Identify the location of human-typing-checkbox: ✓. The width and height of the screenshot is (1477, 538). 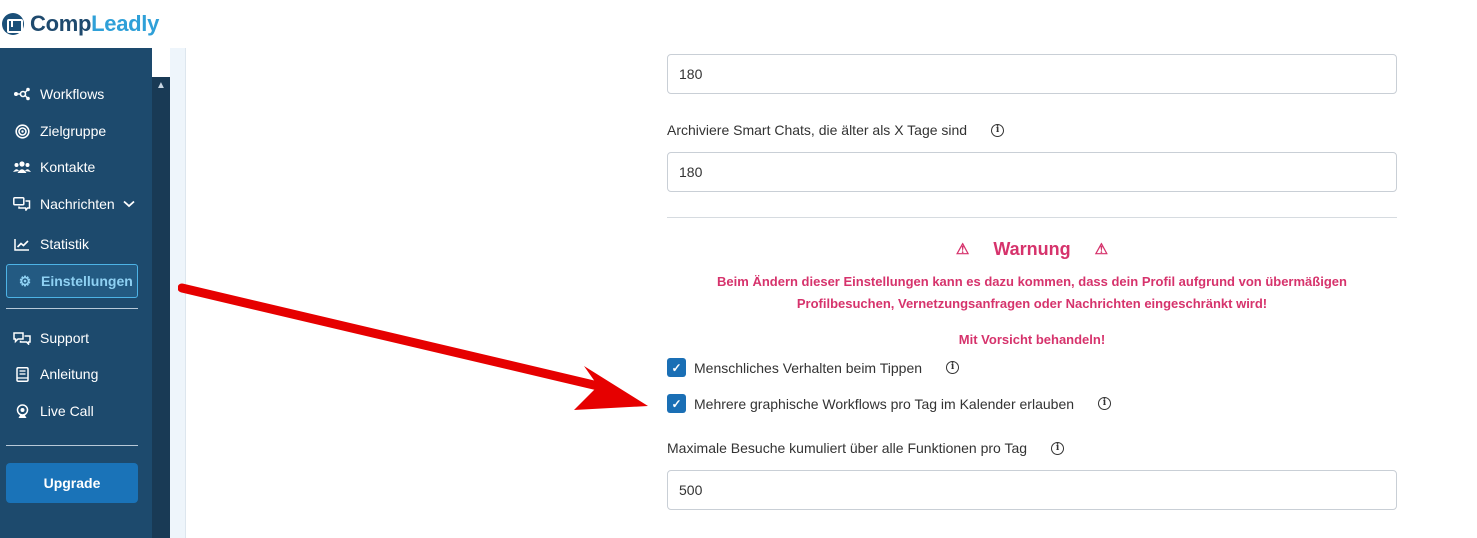
(676, 367).